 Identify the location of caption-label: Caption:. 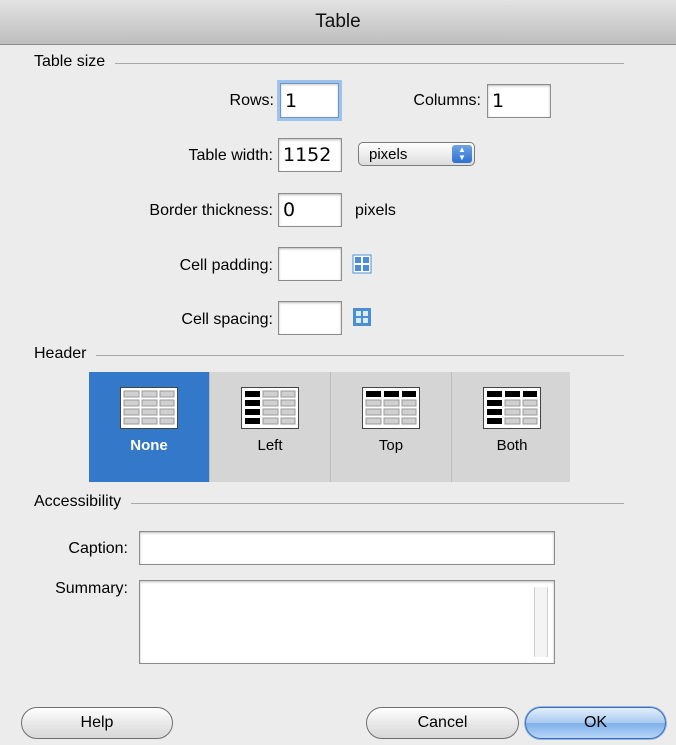
(98, 548).